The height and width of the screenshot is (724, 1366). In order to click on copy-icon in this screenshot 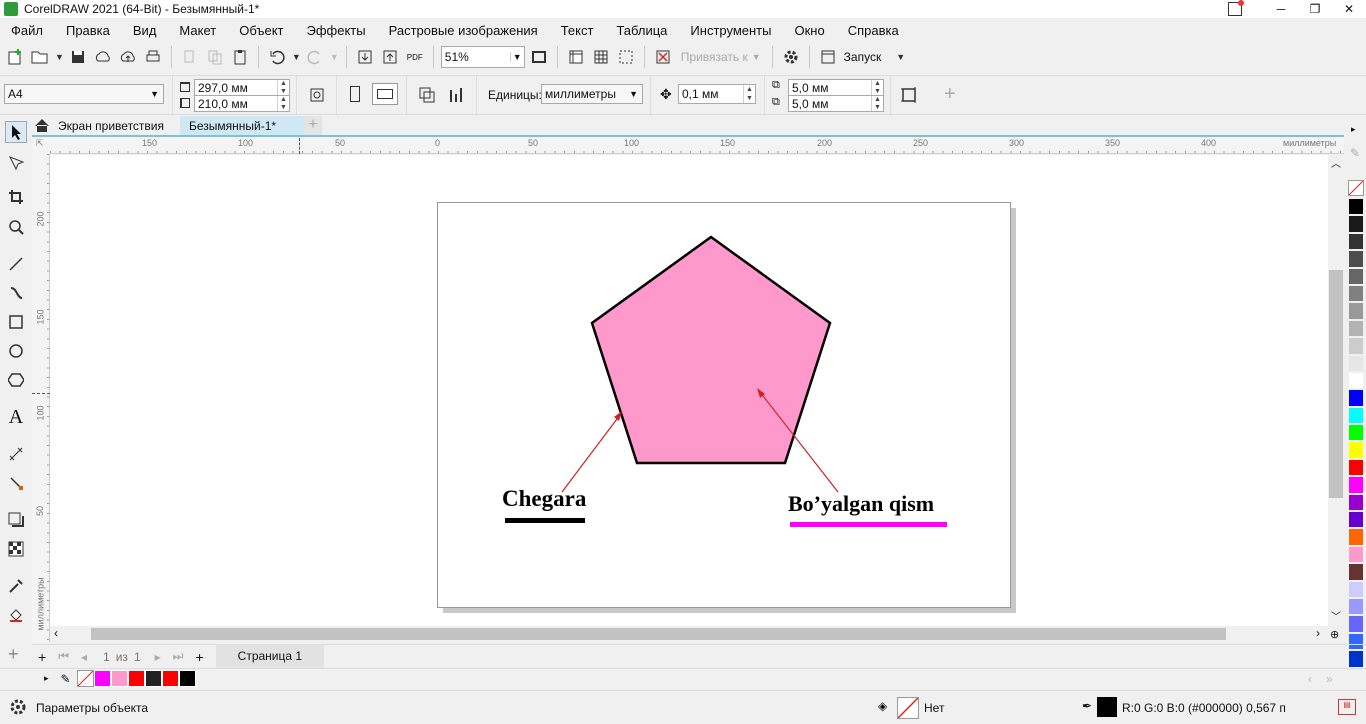, I will do `click(215, 57)`.